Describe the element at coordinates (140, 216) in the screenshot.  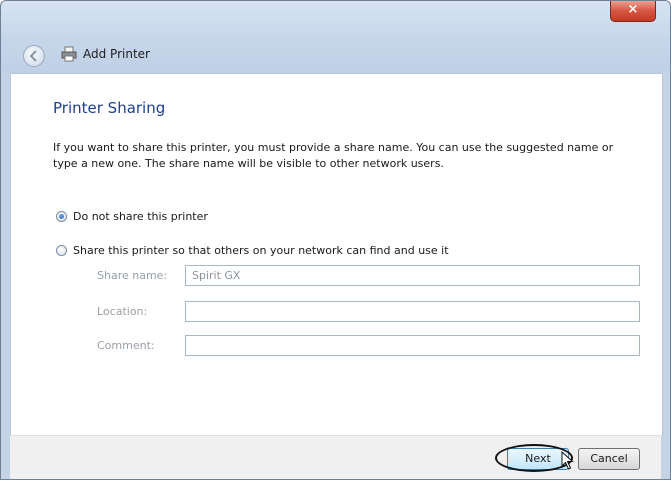
I see `radio-label: Do not share this printer` at that location.